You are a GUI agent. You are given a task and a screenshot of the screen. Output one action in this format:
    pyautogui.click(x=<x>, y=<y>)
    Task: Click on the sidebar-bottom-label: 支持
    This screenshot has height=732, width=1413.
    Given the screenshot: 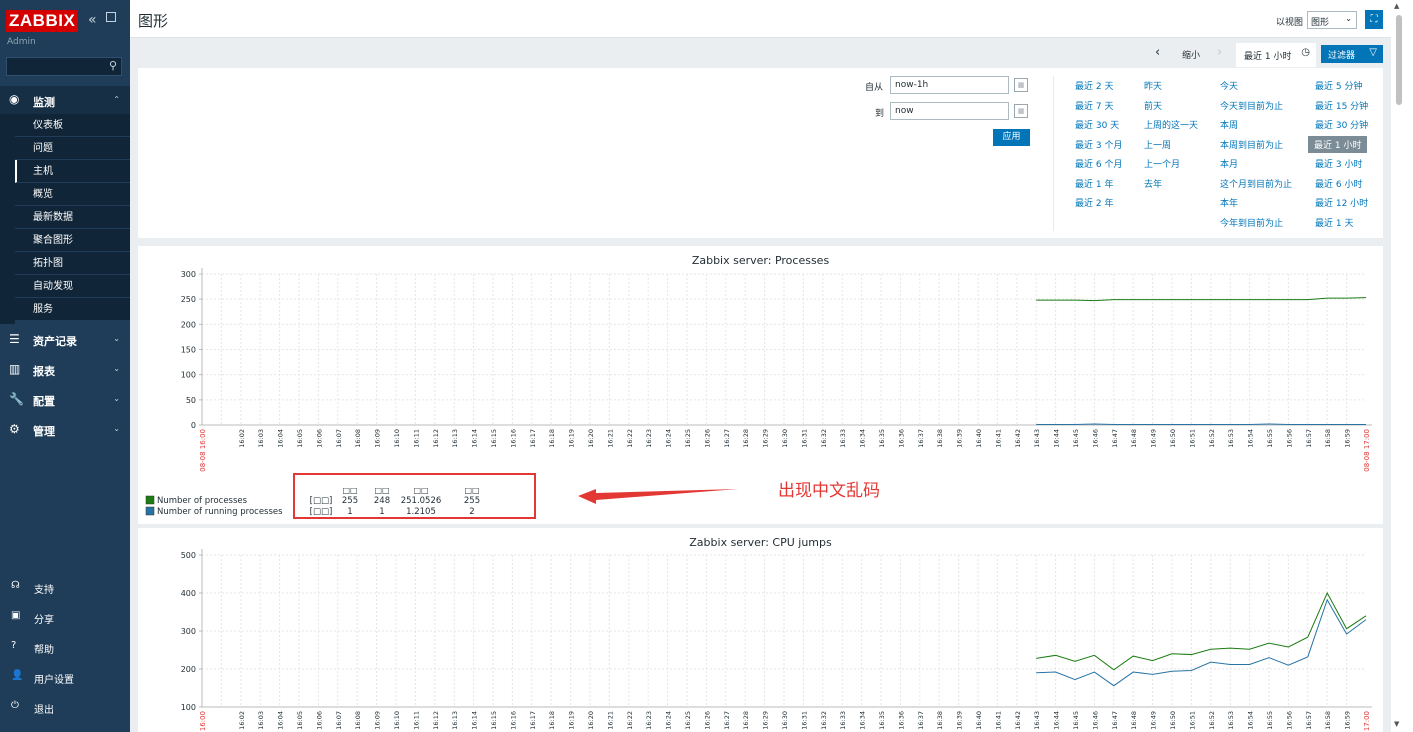 What is the action you would take?
    pyautogui.click(x=44, y=590)
    